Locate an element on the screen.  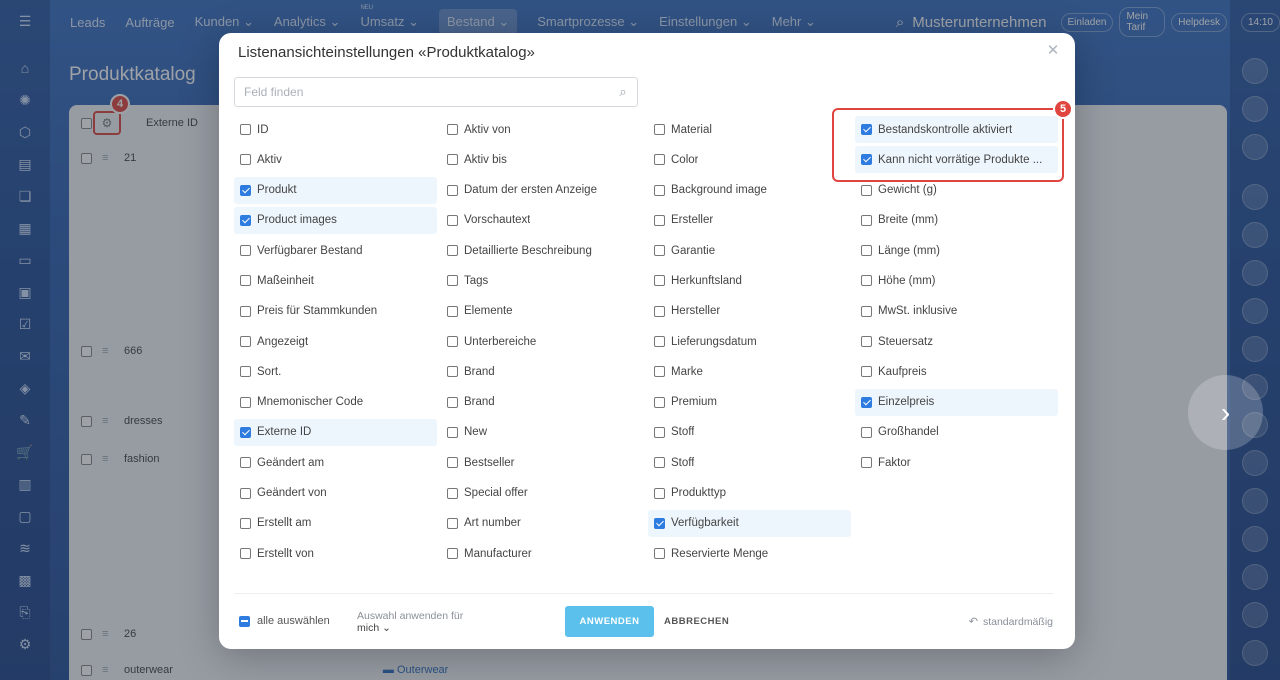
field-option: Garantie is located at coordinates (749, 250).